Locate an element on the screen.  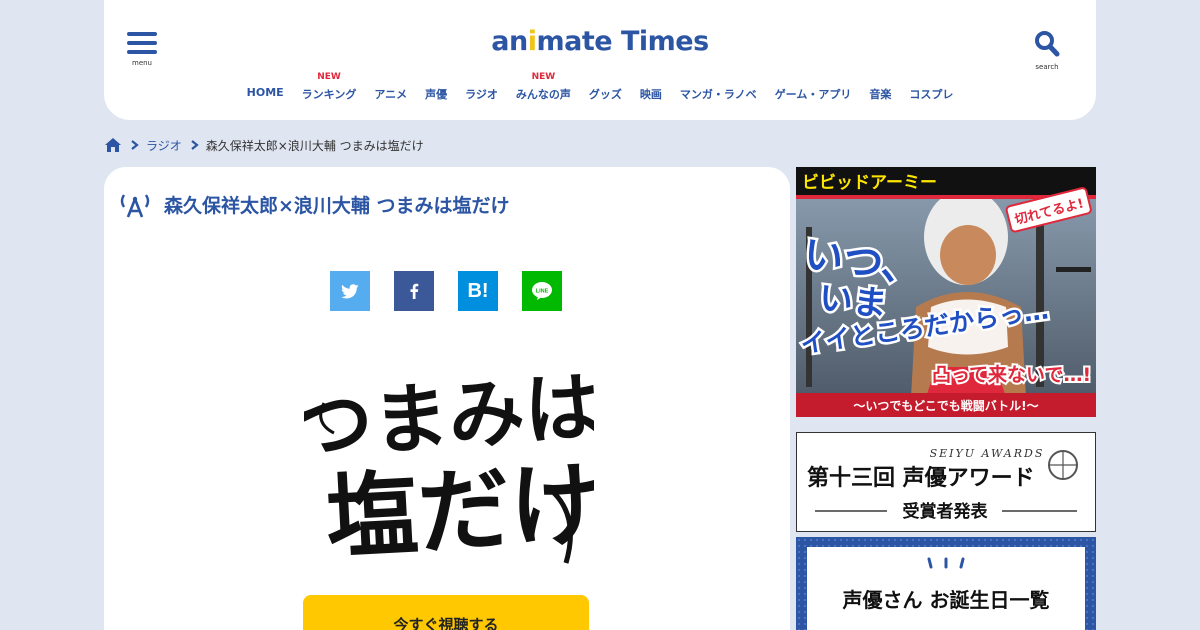
nav-item-label: 音楽 is located at coordinates (880, 94).